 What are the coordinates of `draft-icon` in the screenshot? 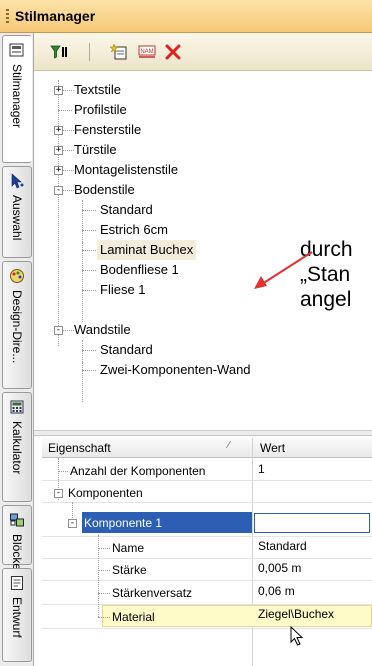 It's located at (17, 583).